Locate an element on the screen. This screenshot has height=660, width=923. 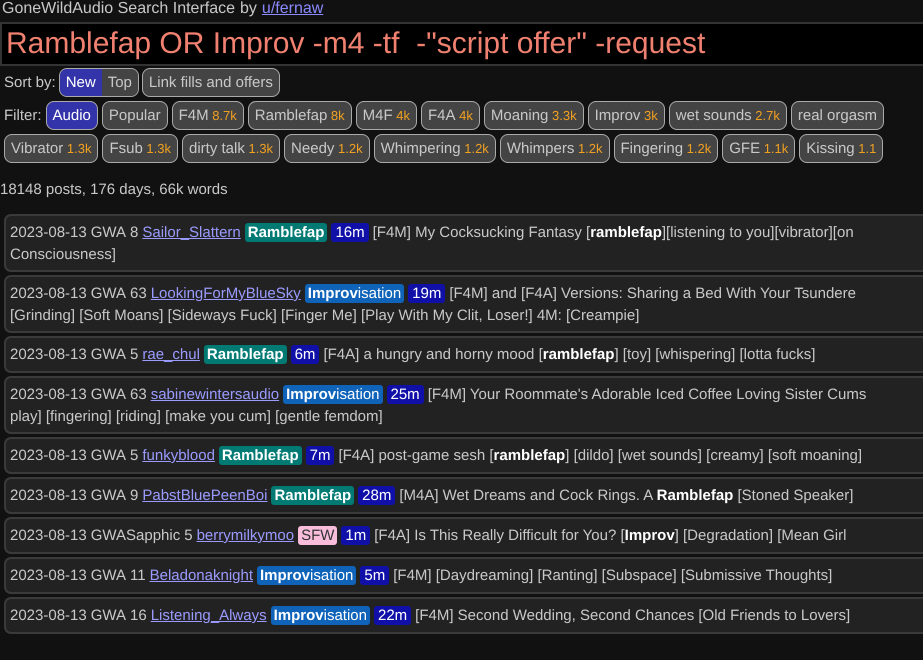
duration-tag: 5m is located at coordinates (375, 575).